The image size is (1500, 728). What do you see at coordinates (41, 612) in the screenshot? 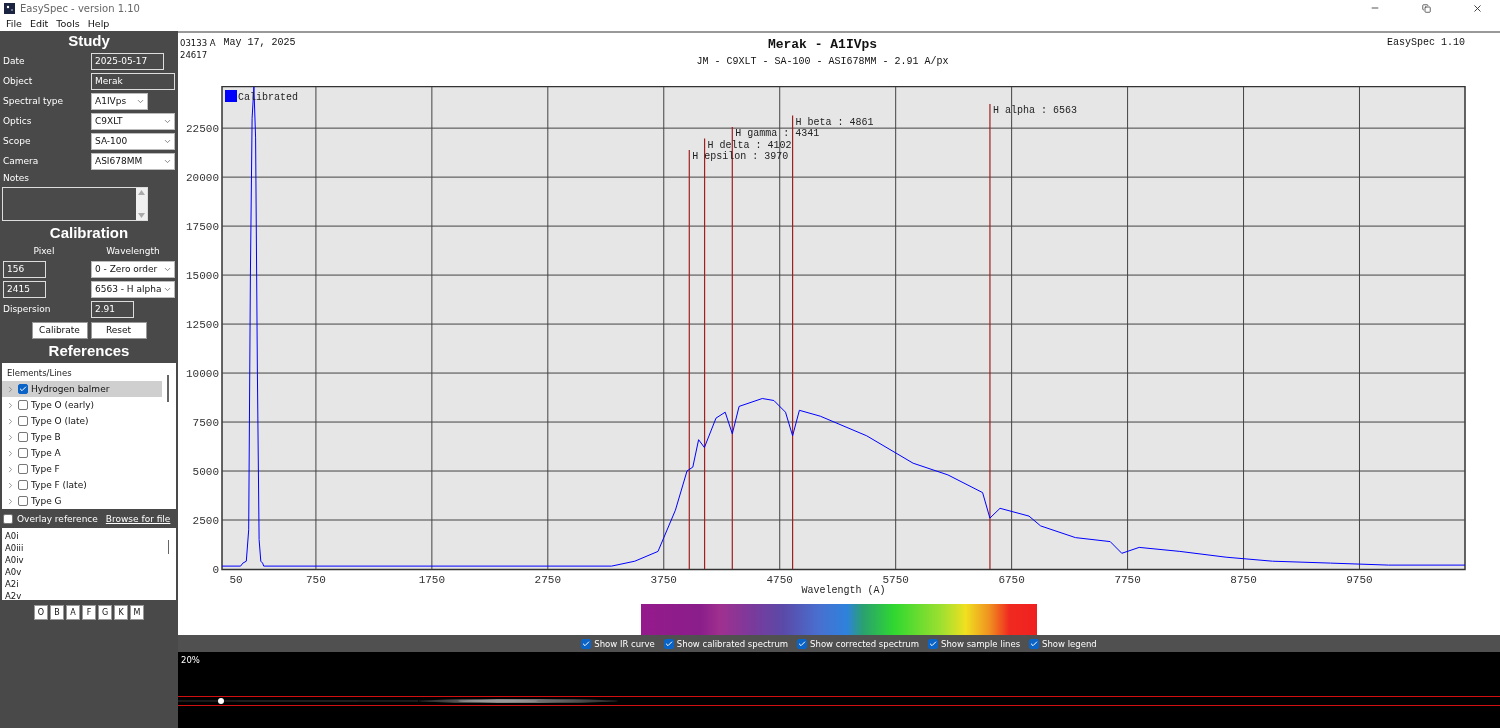
I see `class-button: O` at bounding box center [41, 612].